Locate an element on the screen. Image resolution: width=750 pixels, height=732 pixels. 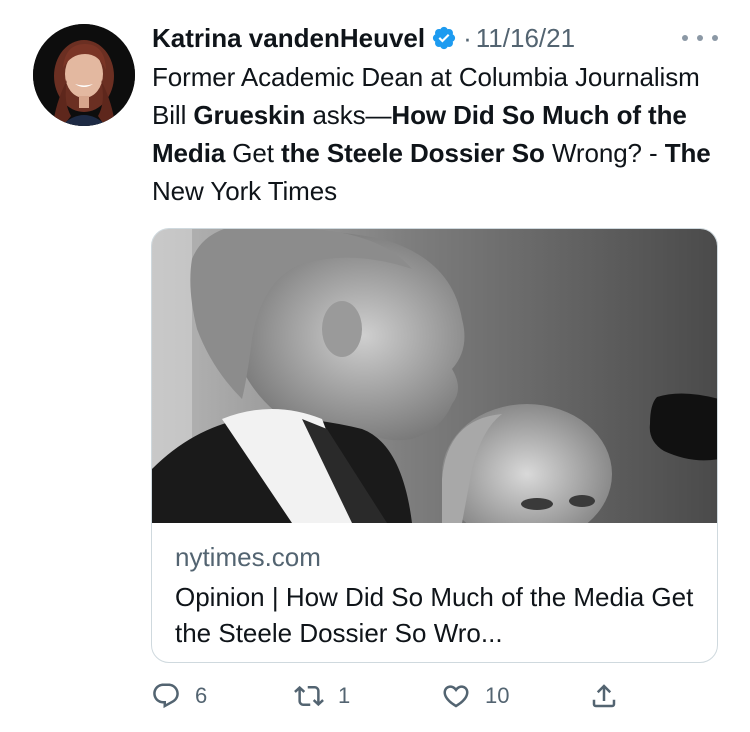
reply-button: 6 is located at coordinates (179, 696).